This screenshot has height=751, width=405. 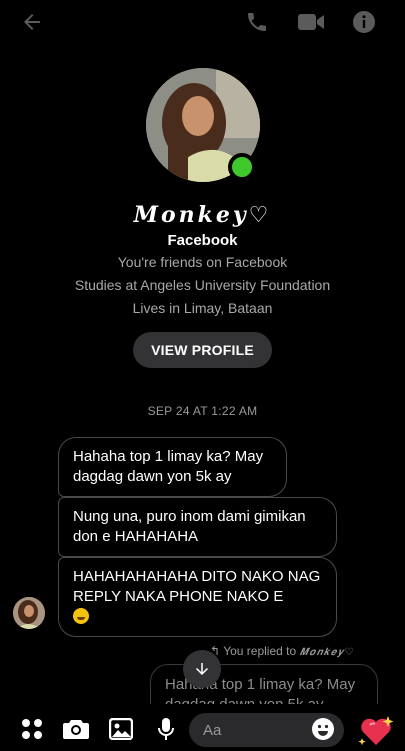 What do you see at coordinates (202, 350) in the screenshot?
I see `view-profile-button: VIEW PROFILE` at bounding box center [202, 350].